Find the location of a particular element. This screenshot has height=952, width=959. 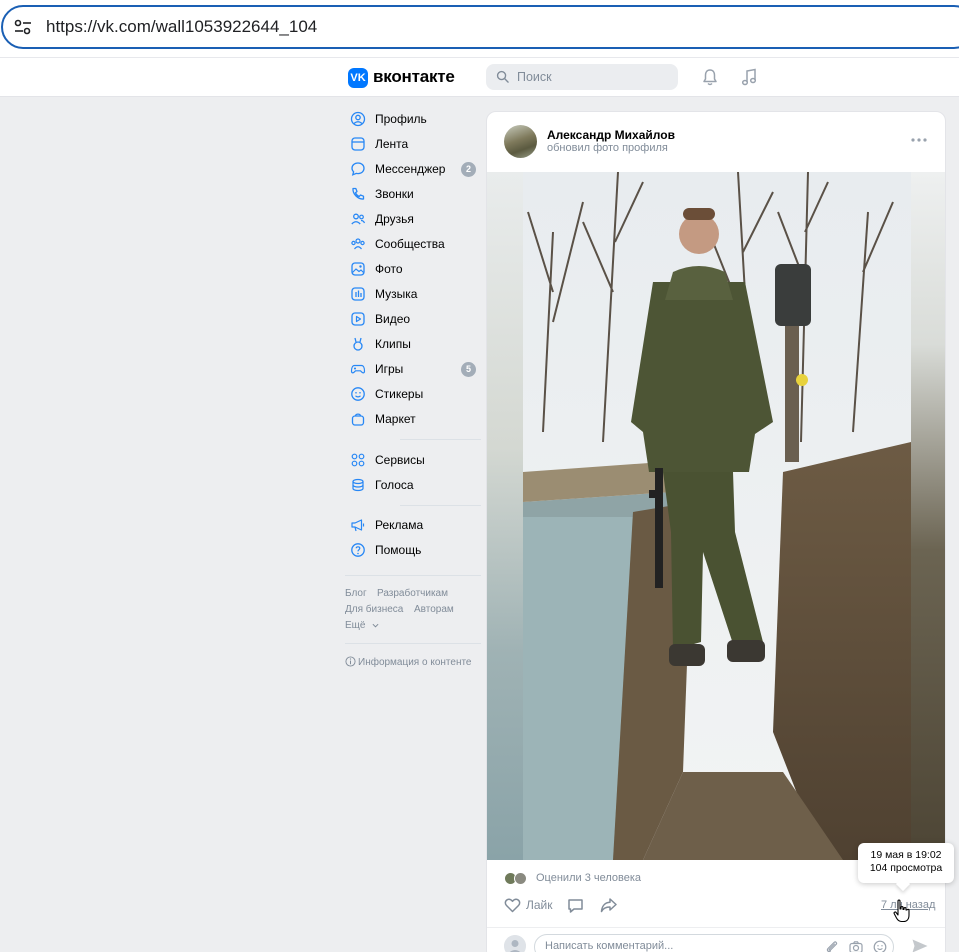

nav-label: Звонки is located at coordinates (394, 194).